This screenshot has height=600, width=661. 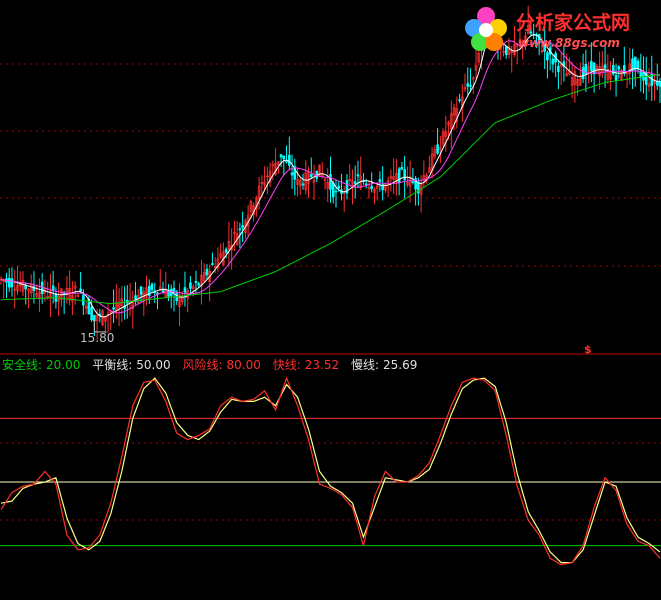 What do you see at coordinates (588, 349) in the screenshot?
I see `signal-marker: $` at bounding box center [588, 349].